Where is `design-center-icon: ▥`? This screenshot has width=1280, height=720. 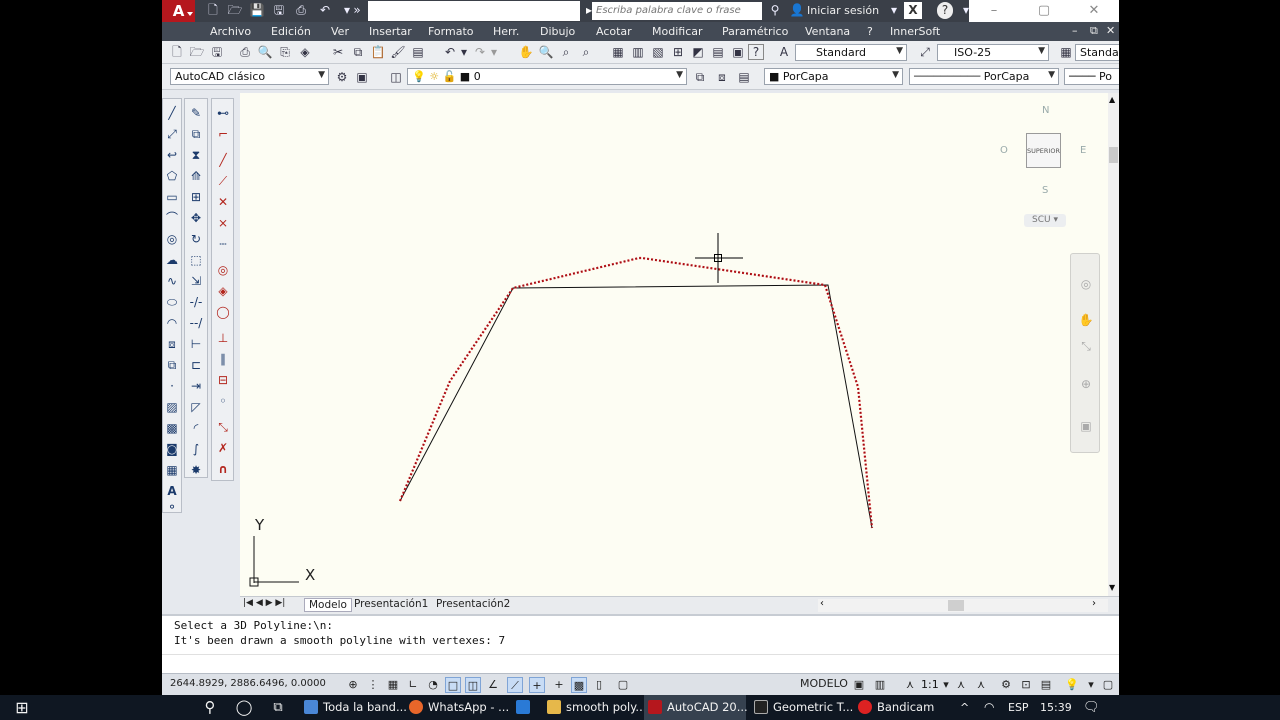 design-center-icon: ▥ is located at coordinates (638, 52).